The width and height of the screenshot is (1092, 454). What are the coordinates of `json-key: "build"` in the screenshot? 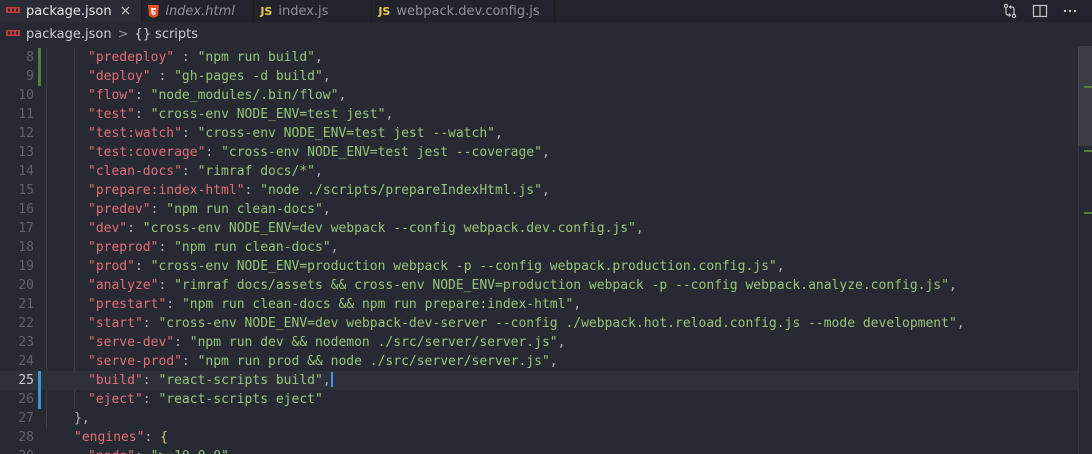 It's located at (115, 380).